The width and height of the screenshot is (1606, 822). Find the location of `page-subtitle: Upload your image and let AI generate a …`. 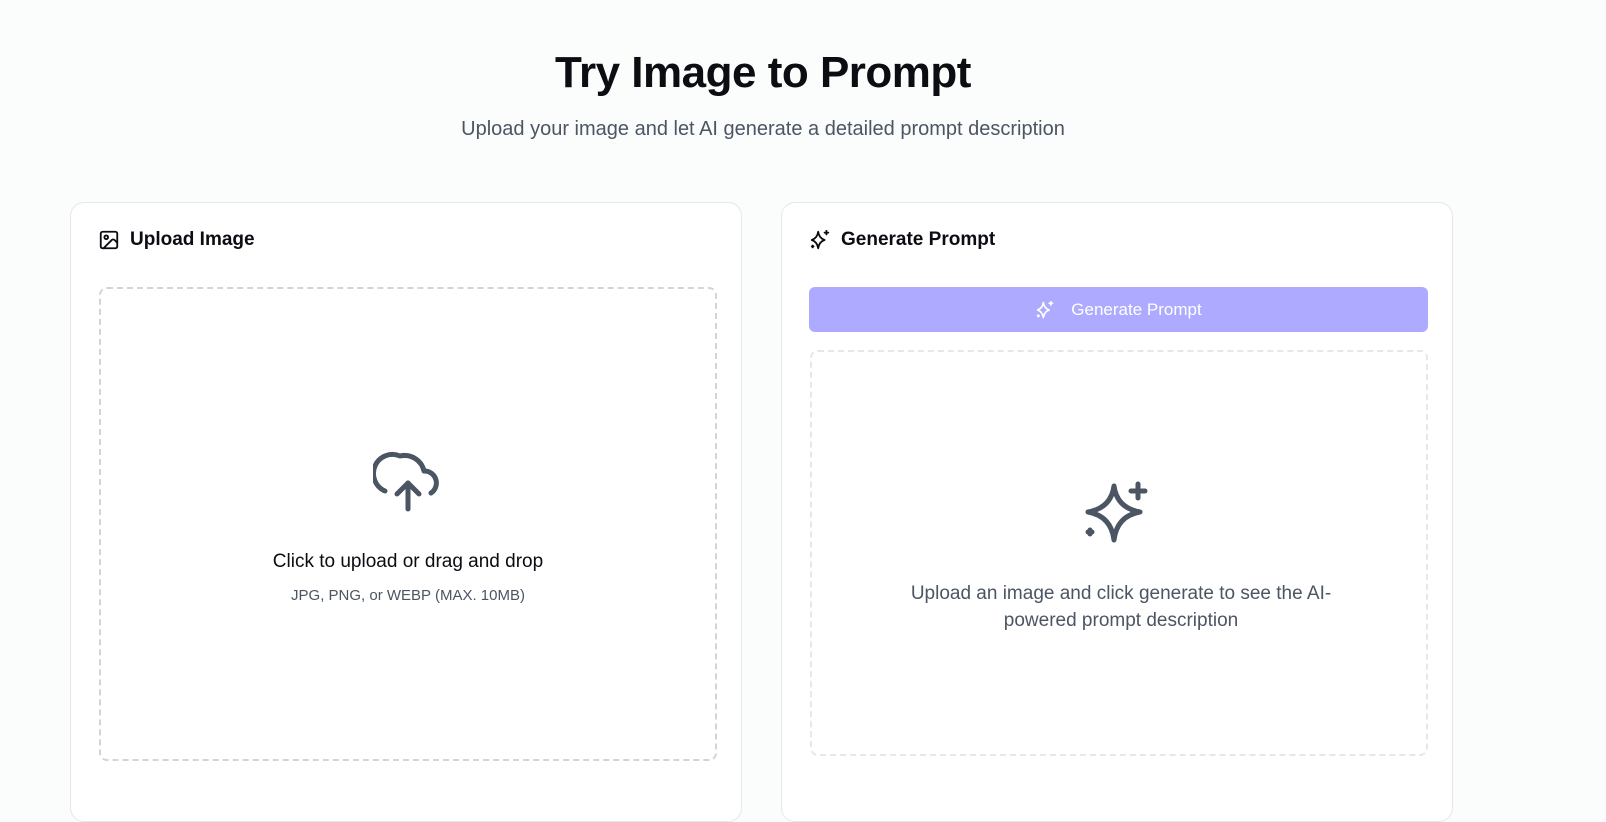

page-subtitle: Upload your image and let AI generate a … is located at coordinates (763, 129).